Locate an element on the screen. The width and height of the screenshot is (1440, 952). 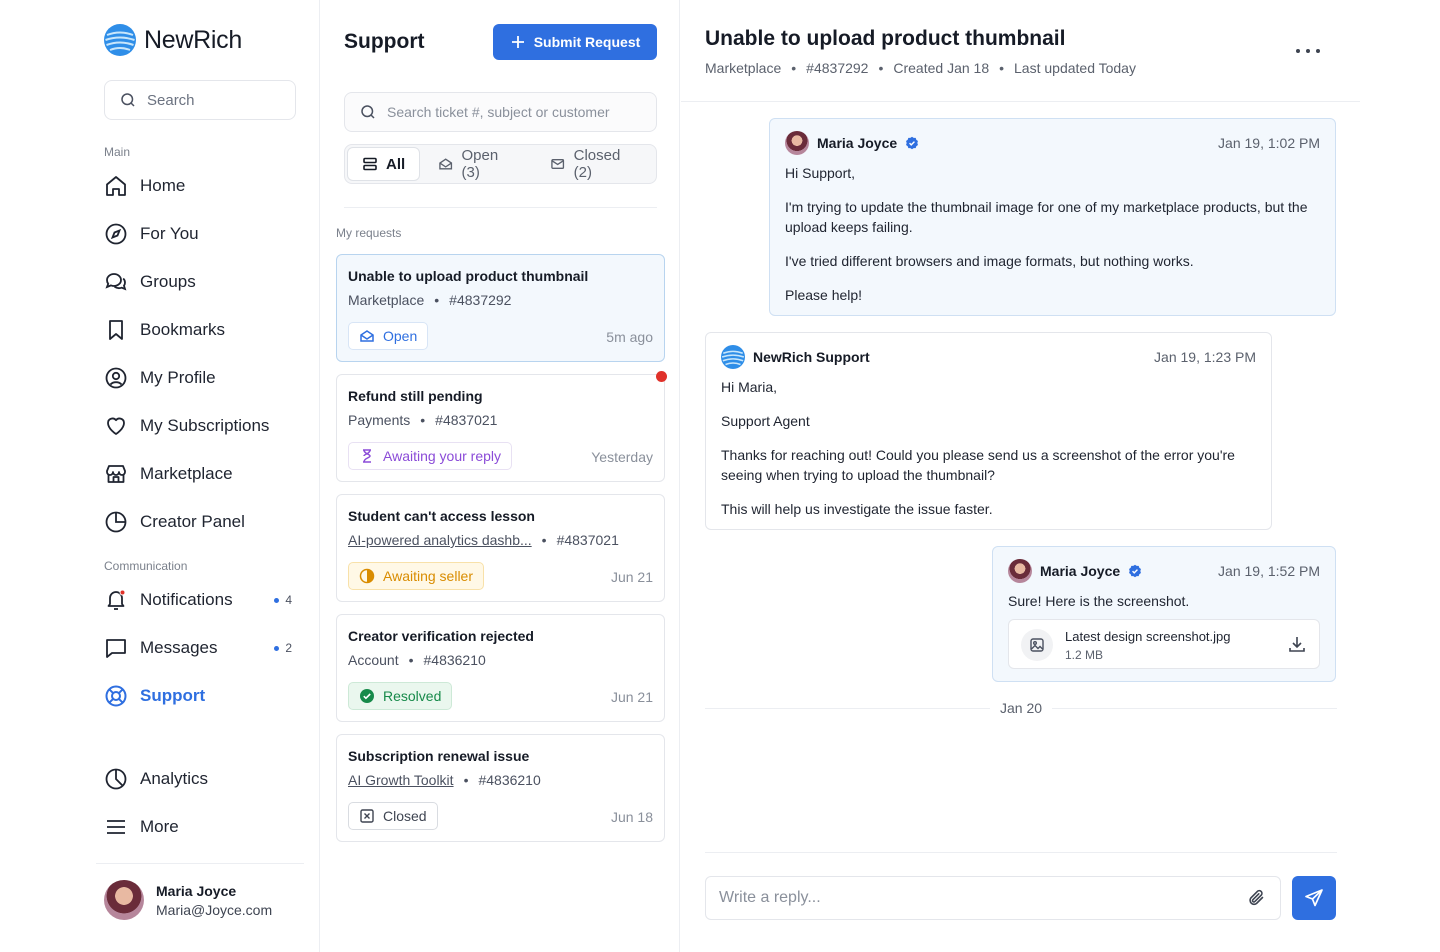
send-icon is located at coordinates (1314, 898).